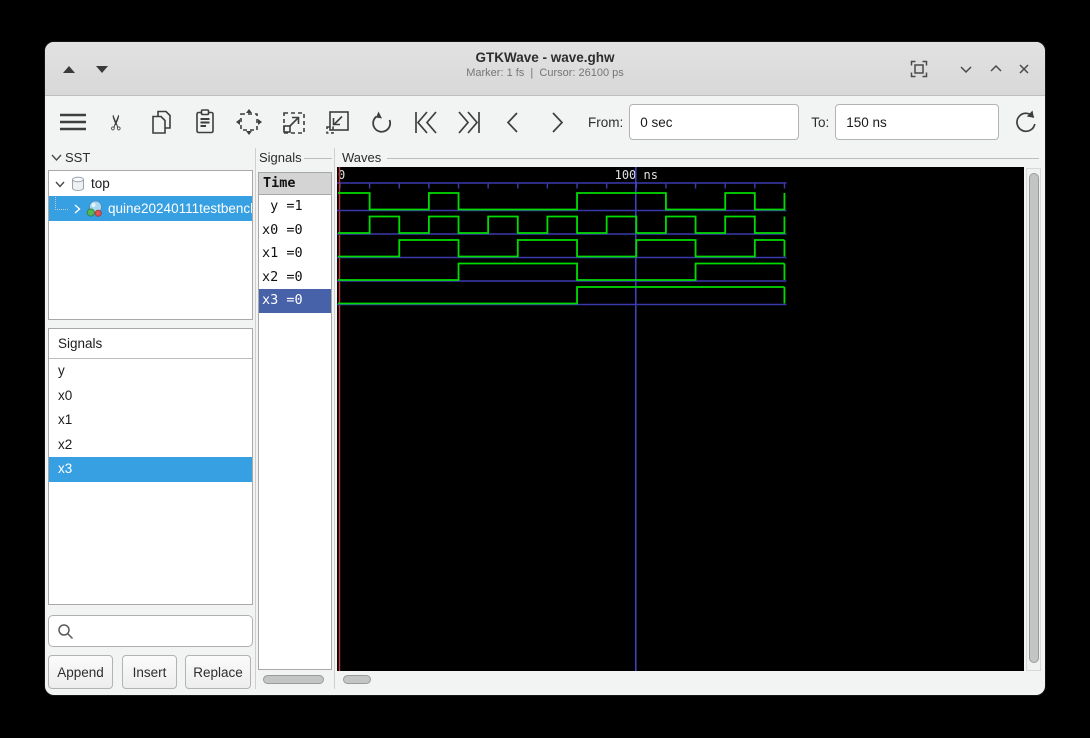 This screenshot has width=1090, height=738. Describe the element at coordinates (180, 208) in the screenshot. I see `tree-label-testbench: quine20240111testbench` at that location.